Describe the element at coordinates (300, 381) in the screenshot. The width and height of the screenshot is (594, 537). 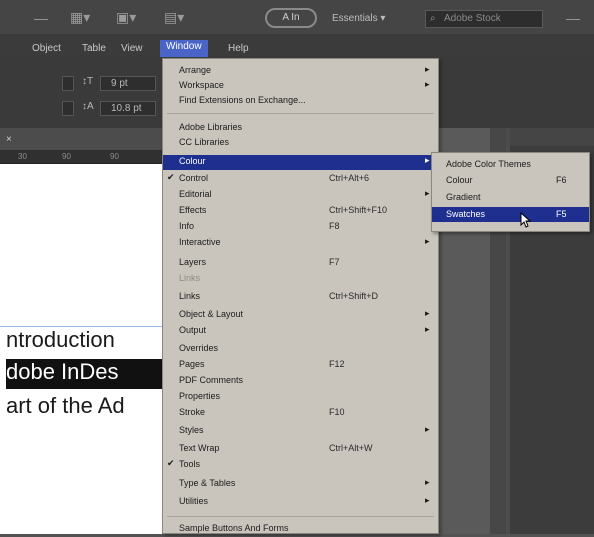
I see `menu-item-pdf-comments: PDF Comments` at that location.